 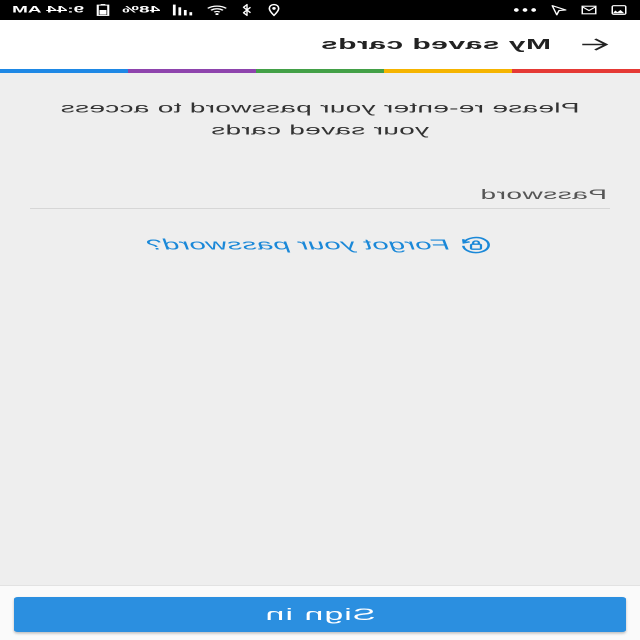 What do you see at coordinates (619, 10) in the screenshot?
I see `image-icon` at bounding box center [619, 10].